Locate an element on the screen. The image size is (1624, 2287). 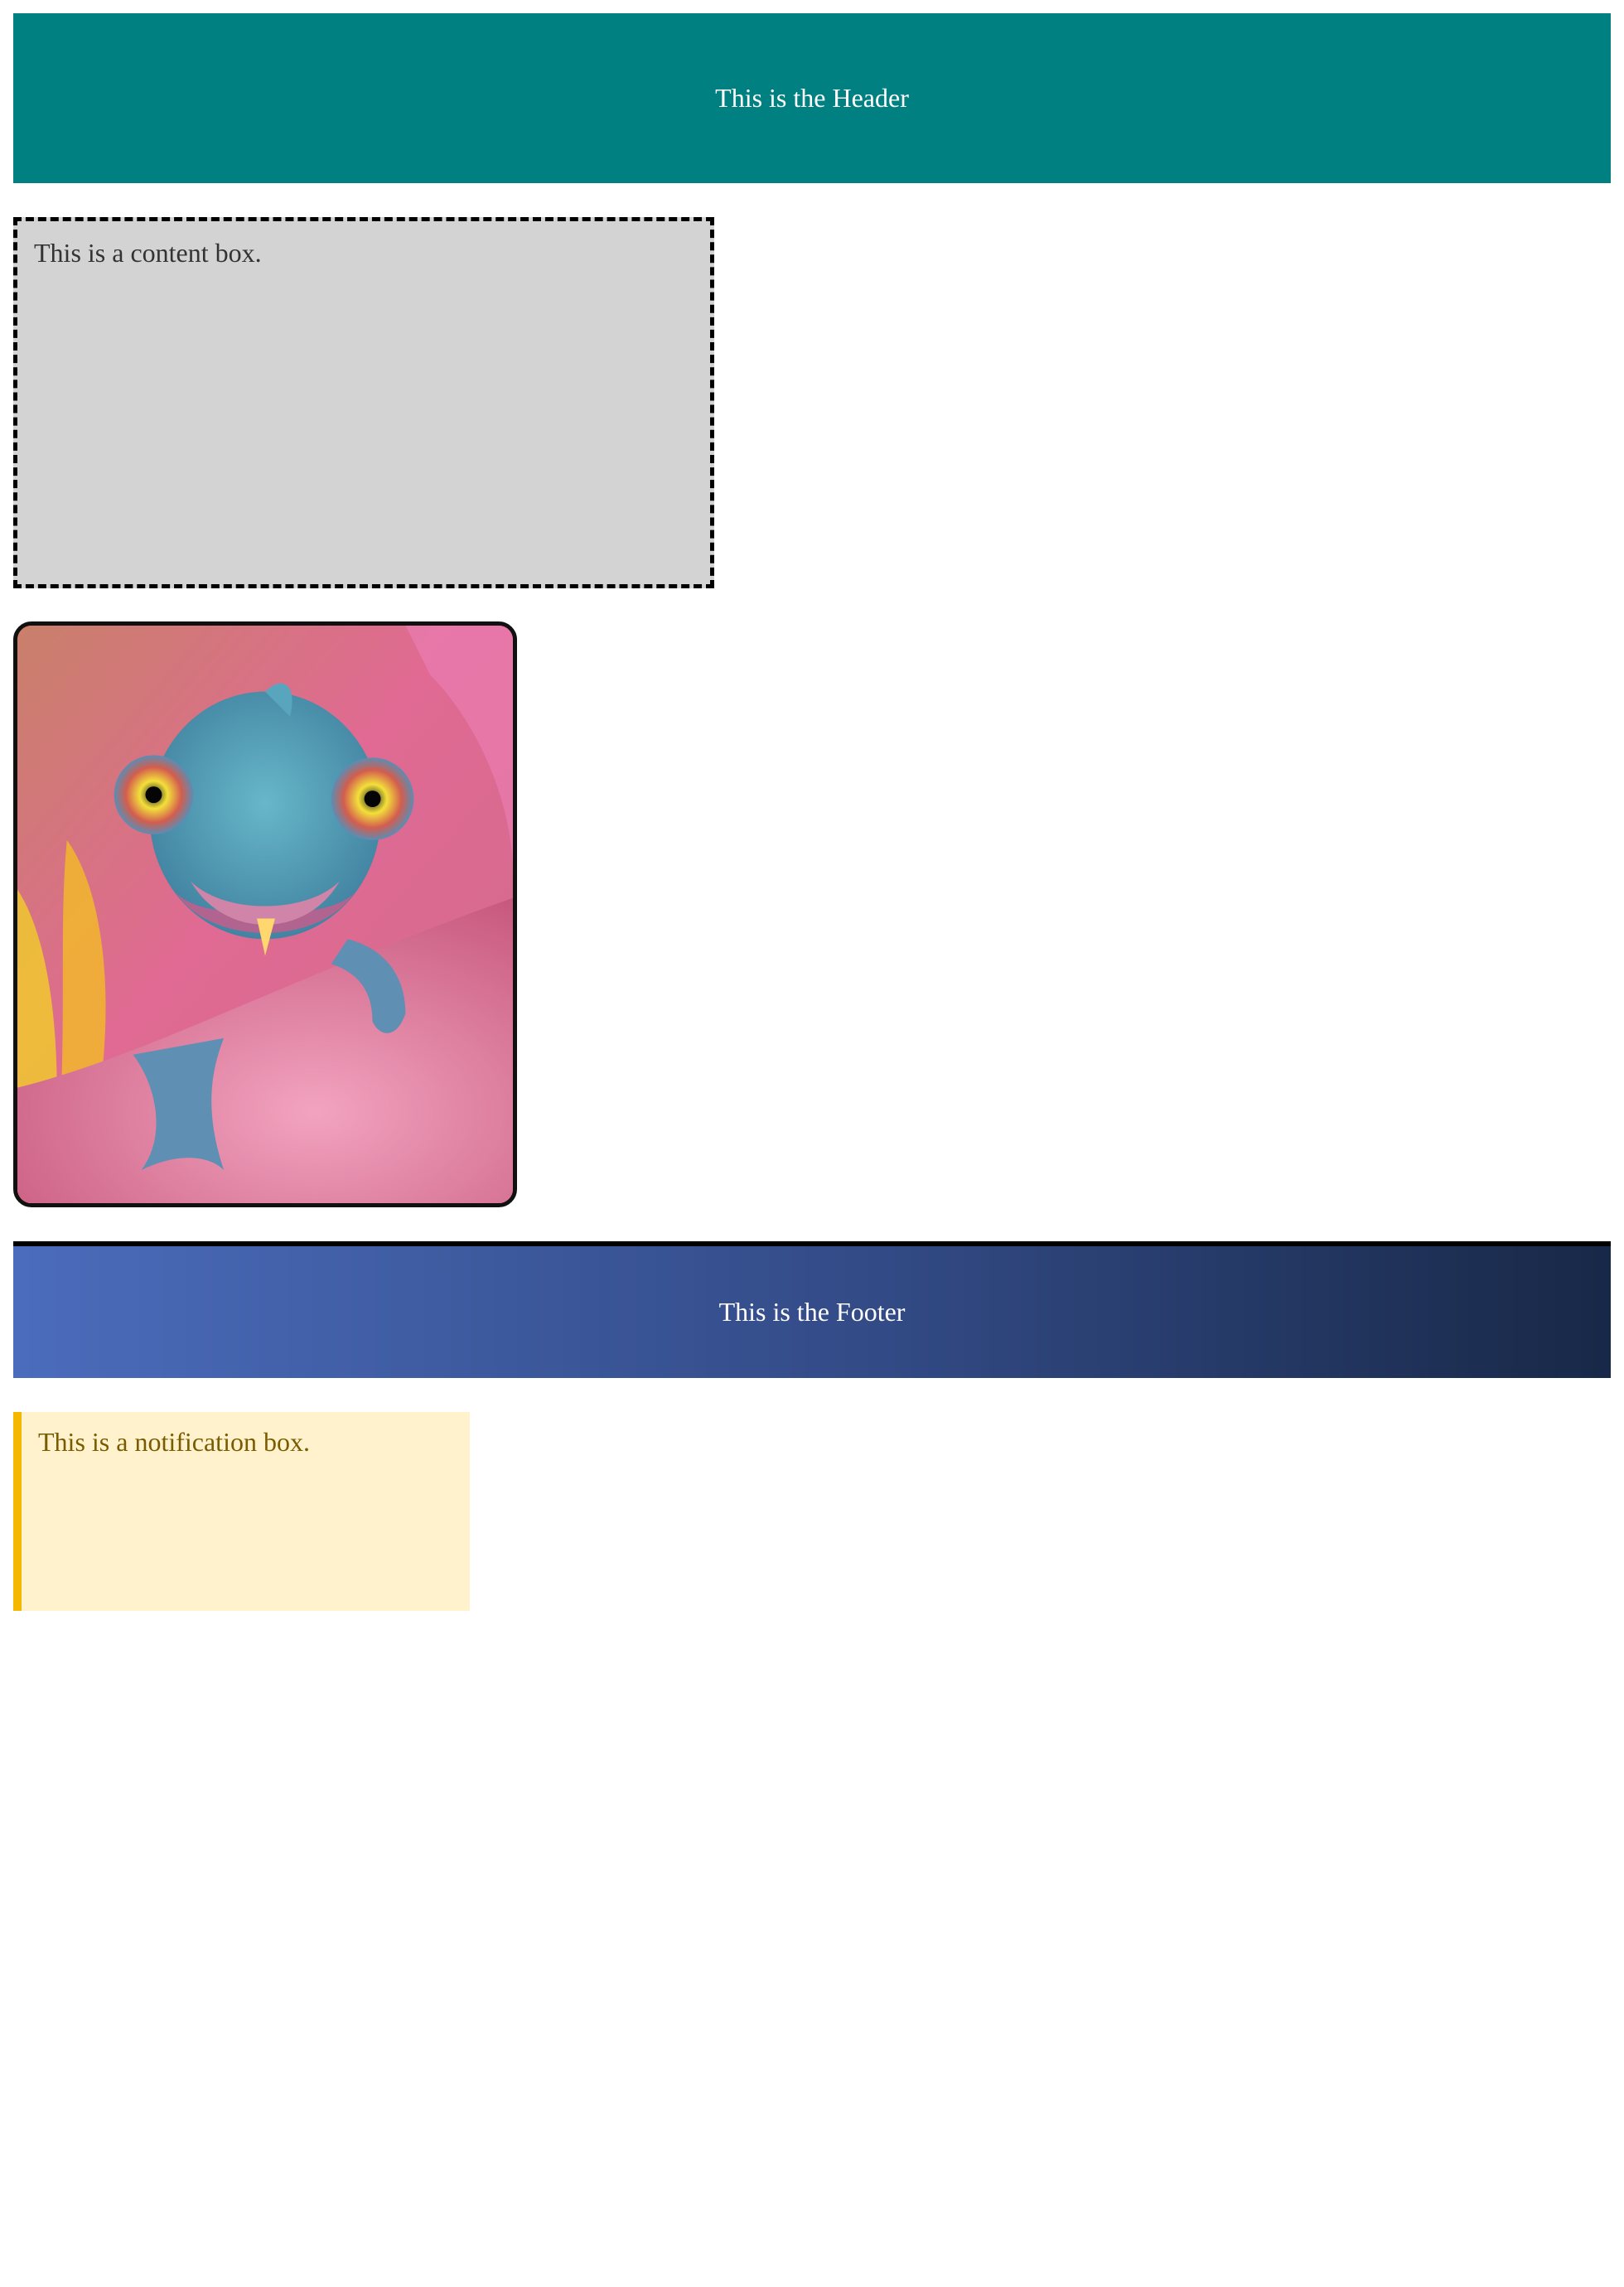
header-text: This is the Header is located at coordinates (812, 98).